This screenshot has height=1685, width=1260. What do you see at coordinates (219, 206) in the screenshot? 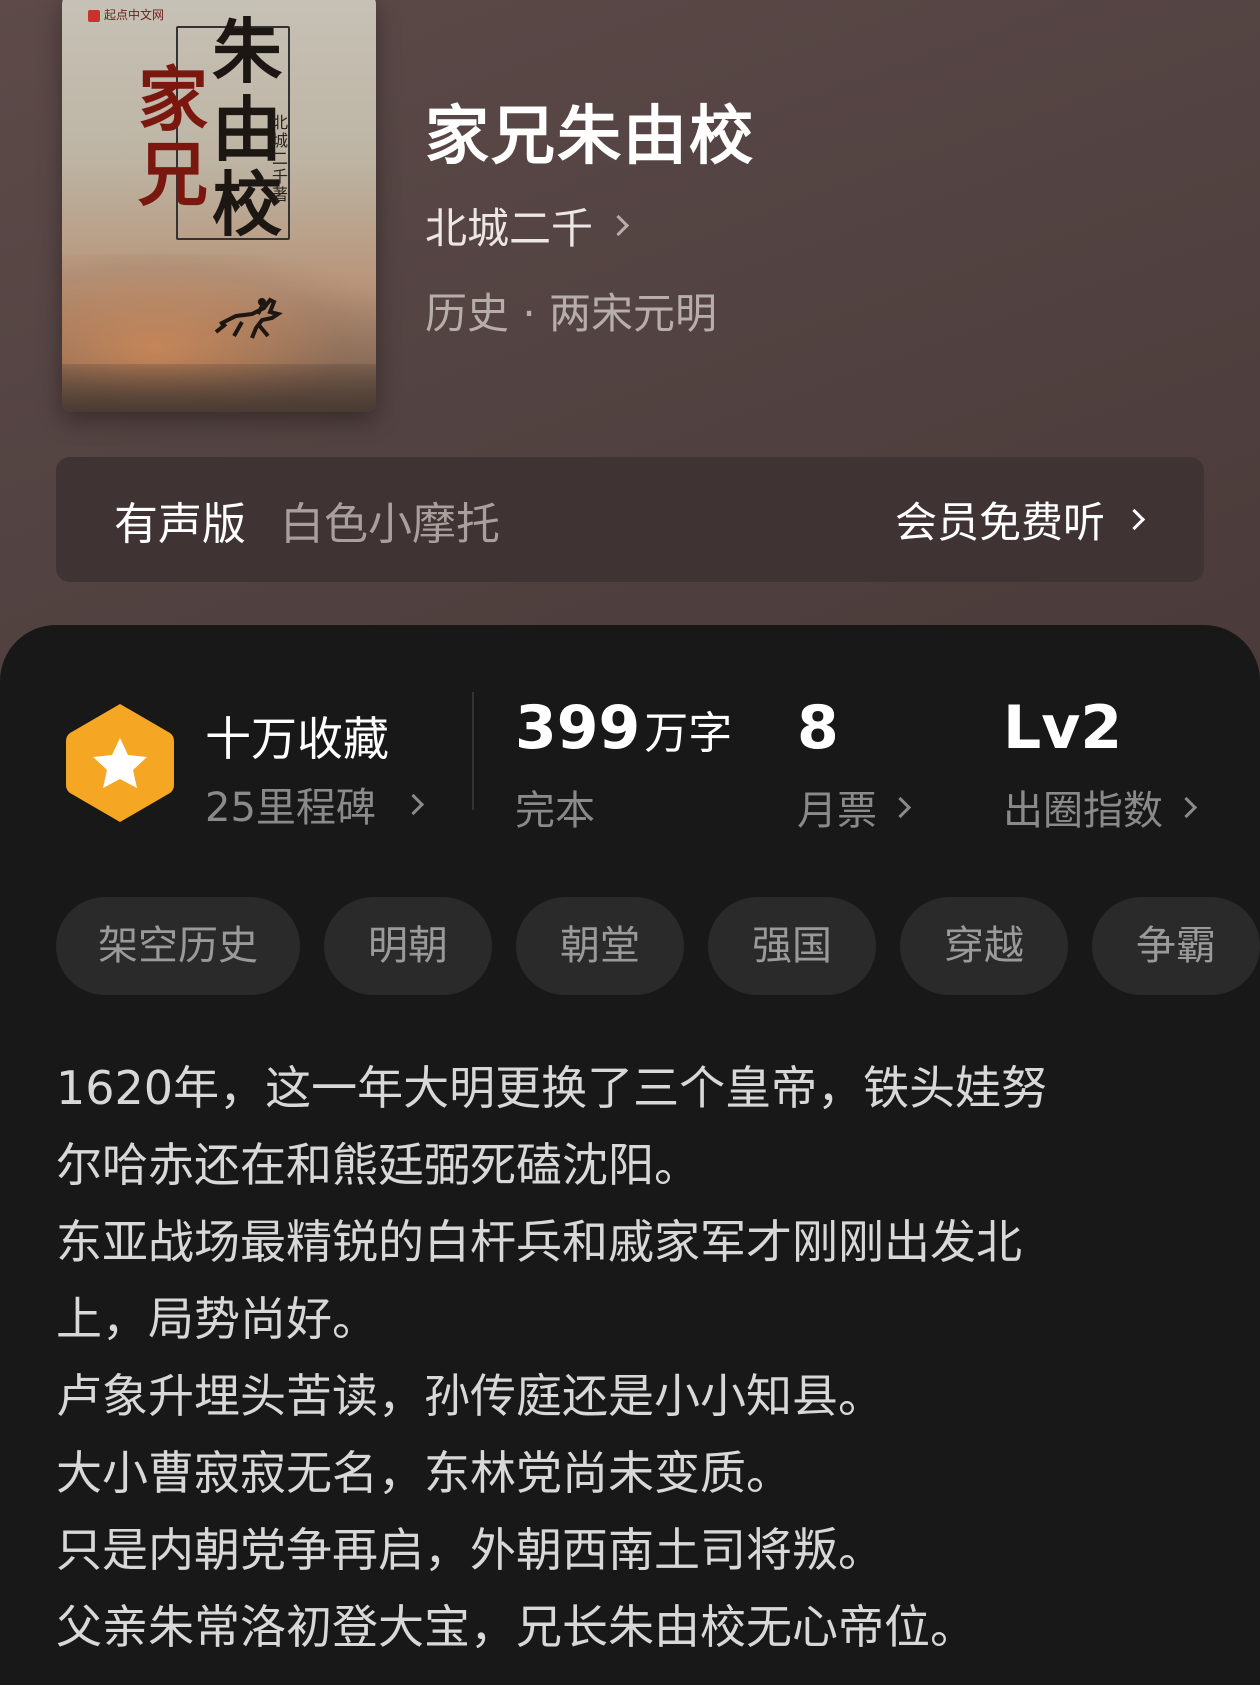
I see `book-cover-image: 起点中文网 朱 家 由 兄 校 北城二千著` at bounding box center [219, 206].